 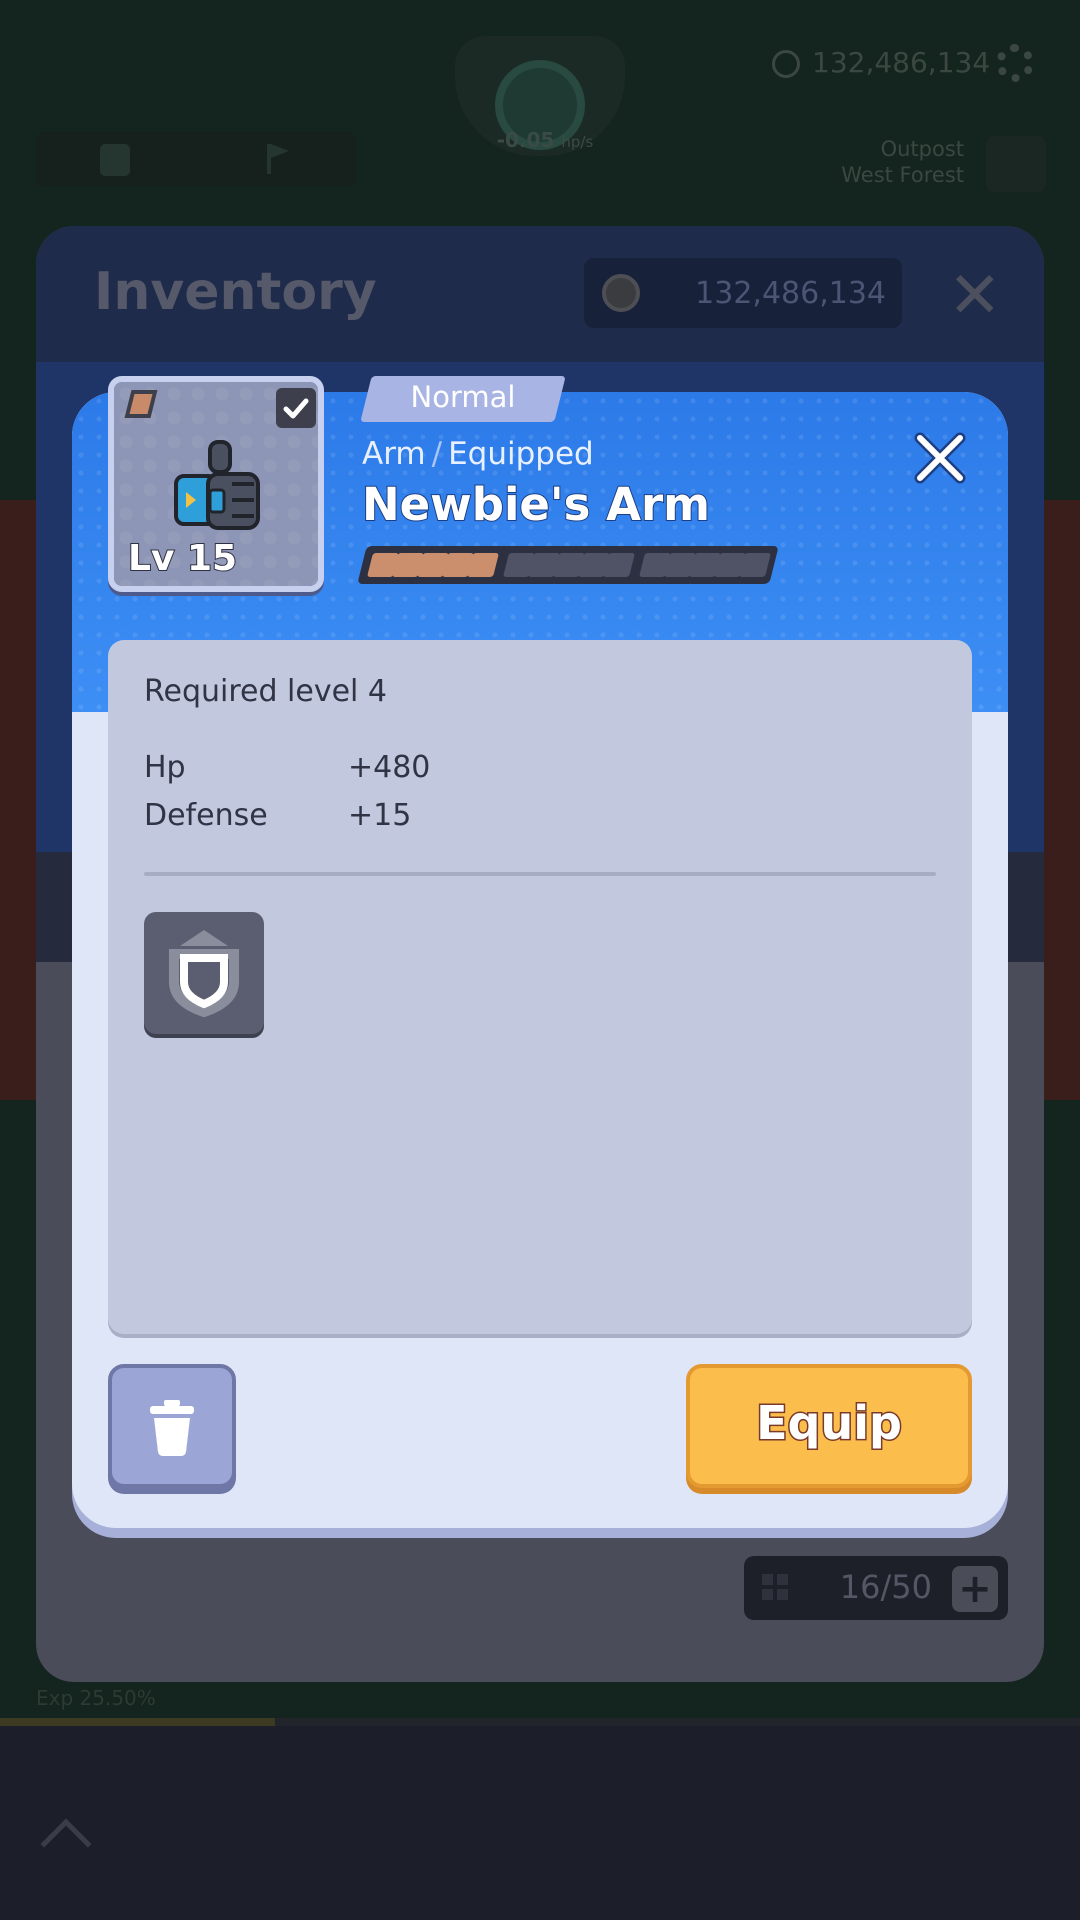 What do you see at coordinates (463, 397) in the screenshot?
I see `rarity-label: Normal` at bounding box center [463, 397].